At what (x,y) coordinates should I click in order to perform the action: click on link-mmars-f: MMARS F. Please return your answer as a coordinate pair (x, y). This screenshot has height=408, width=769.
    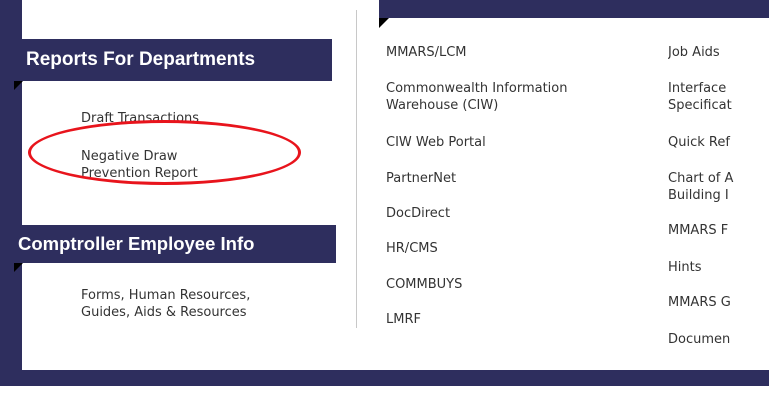
    Looking at the image, I should click on (698, 230).